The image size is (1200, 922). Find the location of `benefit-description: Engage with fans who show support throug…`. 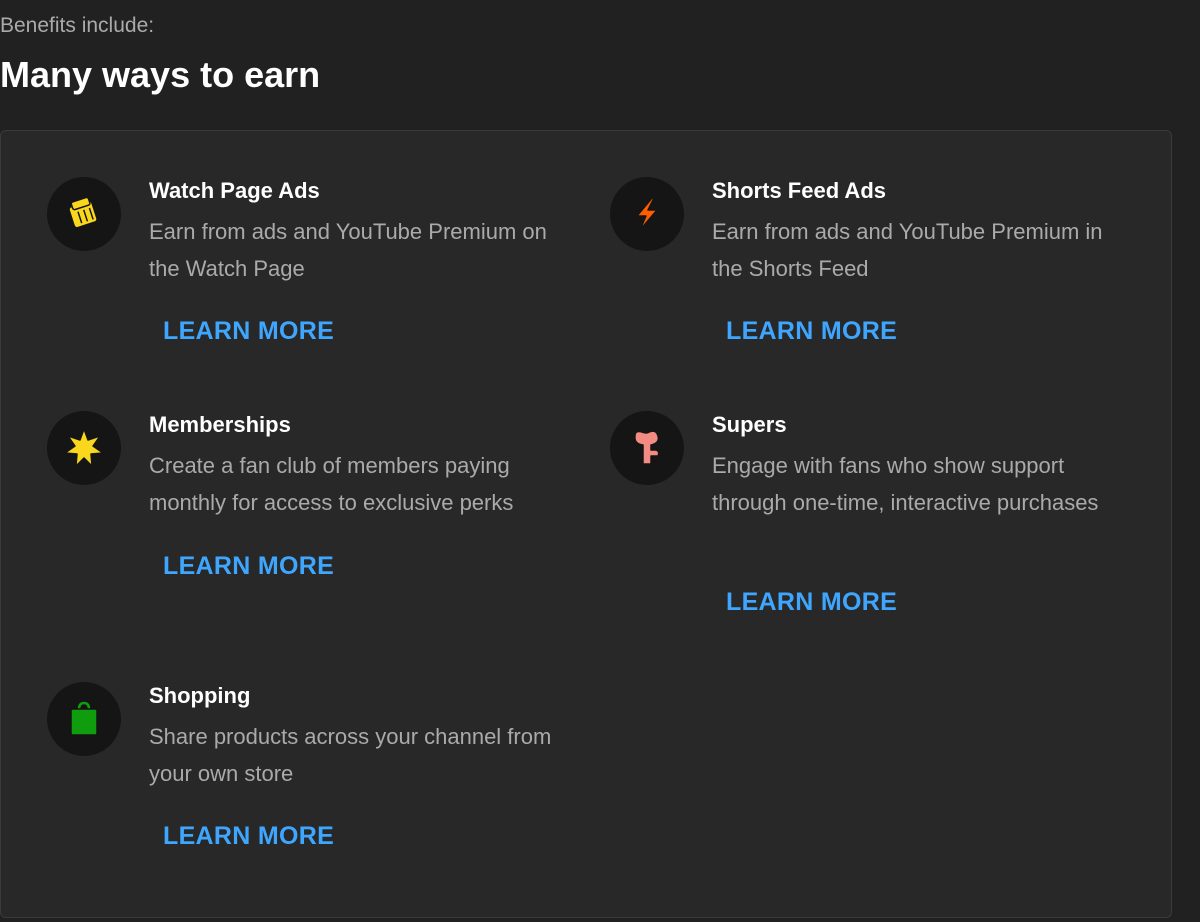

benefit-description: Engage with fans who show support throug… is located at coordinates (905, 484).